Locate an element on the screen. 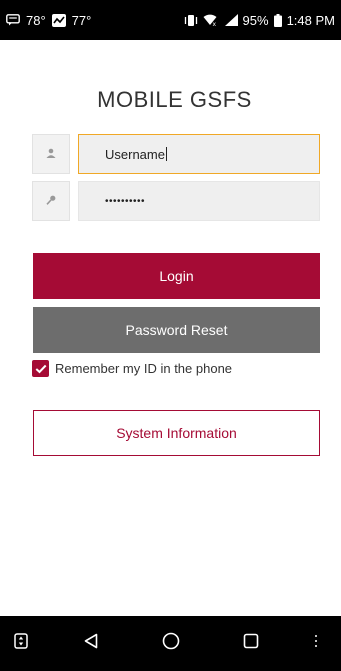 Image resolution: width=341 pixels, height=671 pixels. recents-button is located at coordinates (251, 643).